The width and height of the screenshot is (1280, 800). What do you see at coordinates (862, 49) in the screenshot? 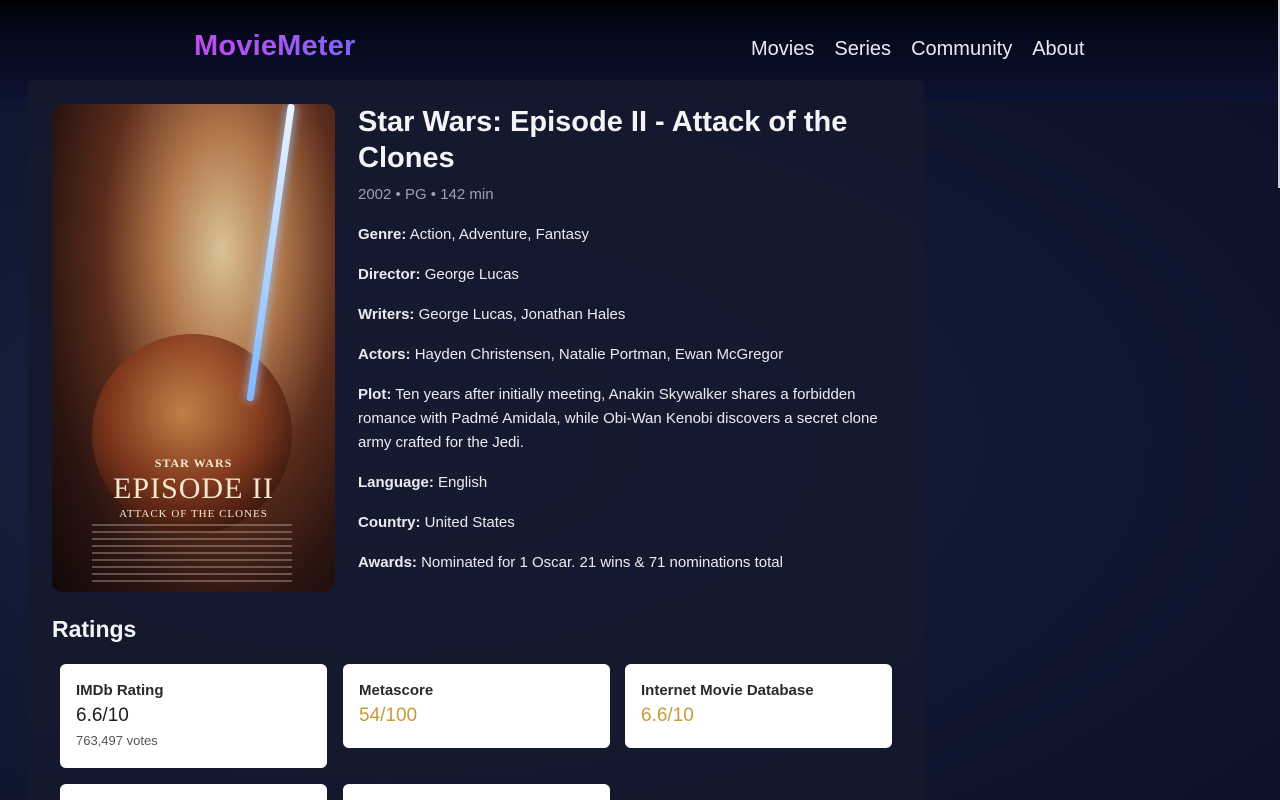
I see `nav-series: Series` at bounding box center [862, 49].